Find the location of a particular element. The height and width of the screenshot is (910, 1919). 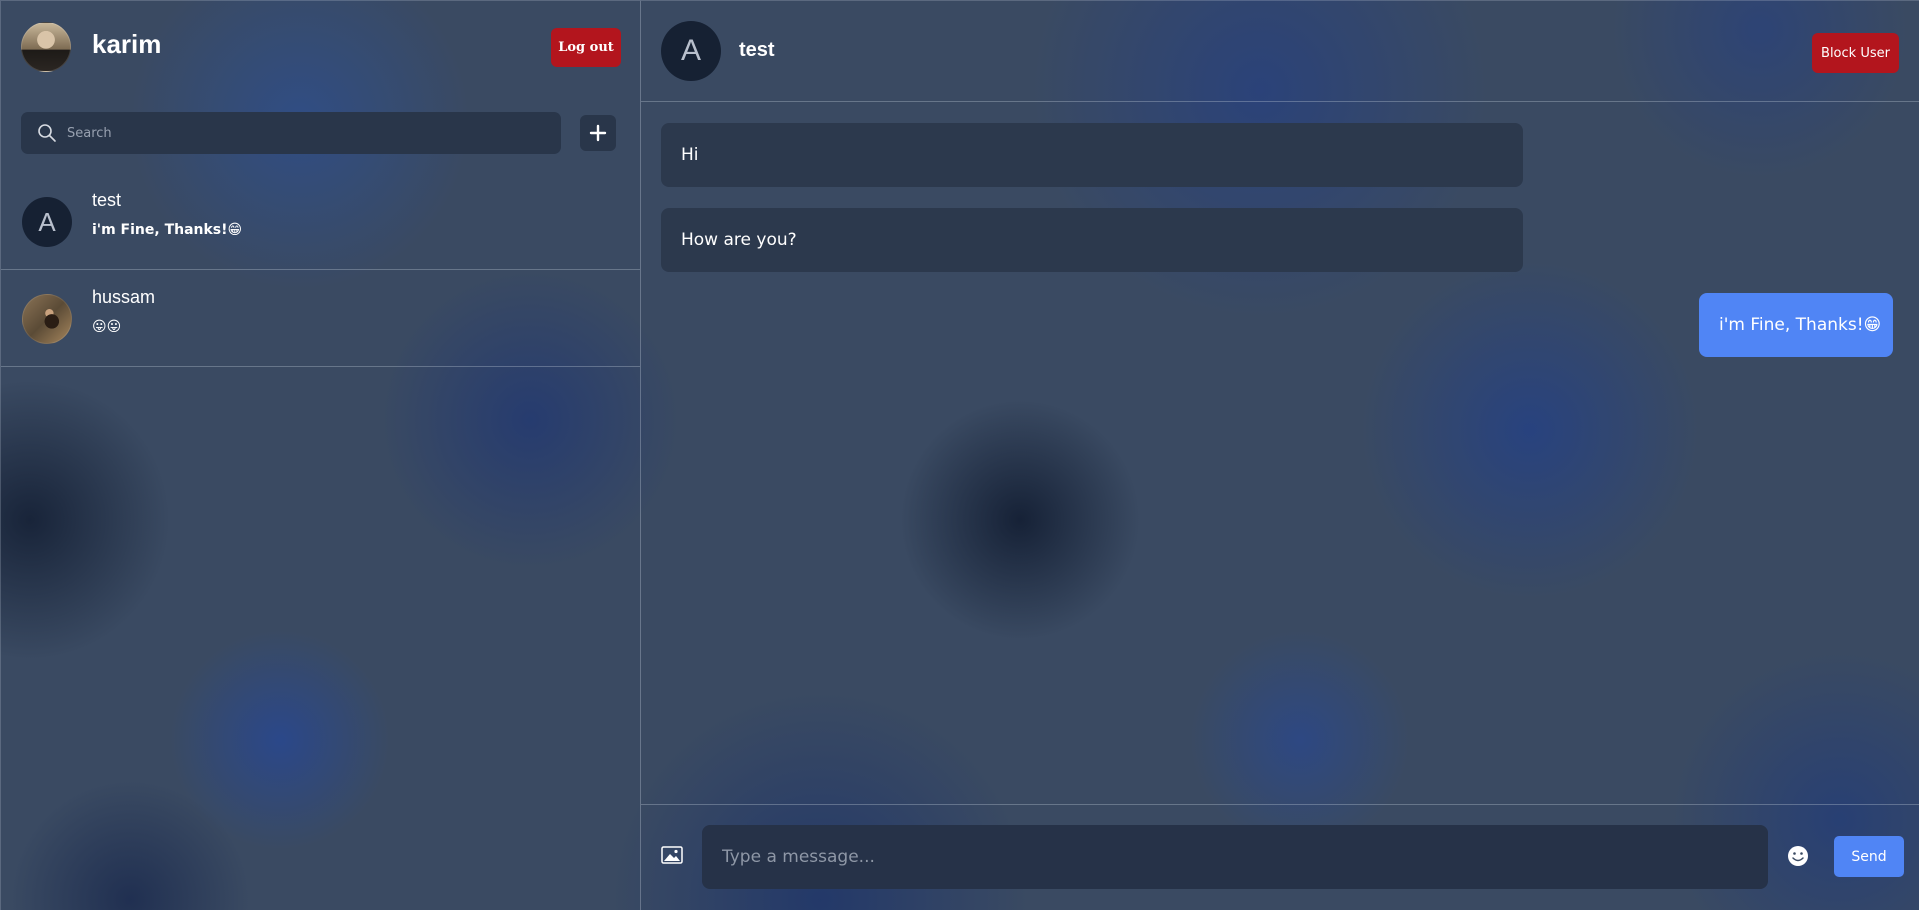

send-button: Send is located at coordinates (1869, 856).